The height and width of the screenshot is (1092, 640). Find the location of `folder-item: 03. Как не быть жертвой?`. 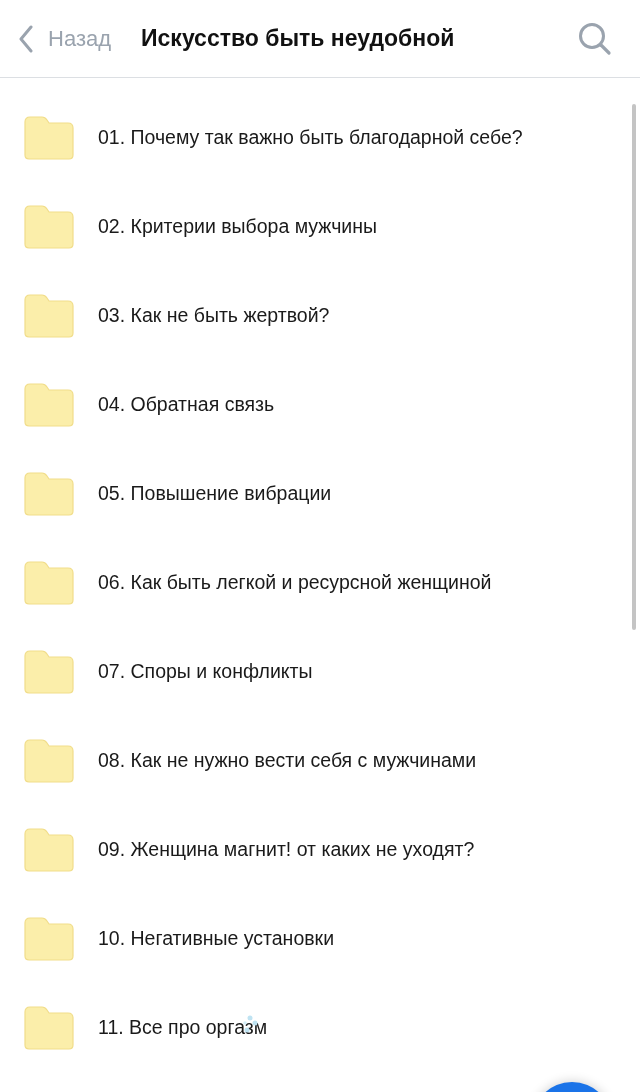

folder-item: 03. Как не быть жертвой? is located at coordinates (320, 315).